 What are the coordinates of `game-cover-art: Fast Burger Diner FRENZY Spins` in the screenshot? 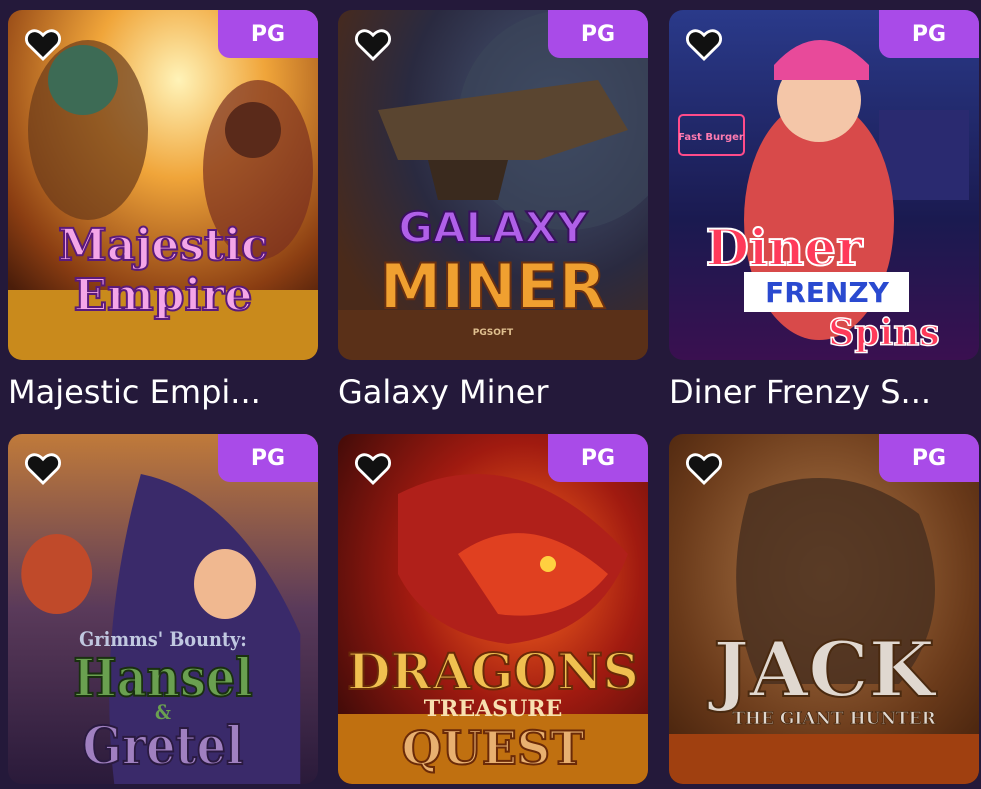 It's located at (824, 185).